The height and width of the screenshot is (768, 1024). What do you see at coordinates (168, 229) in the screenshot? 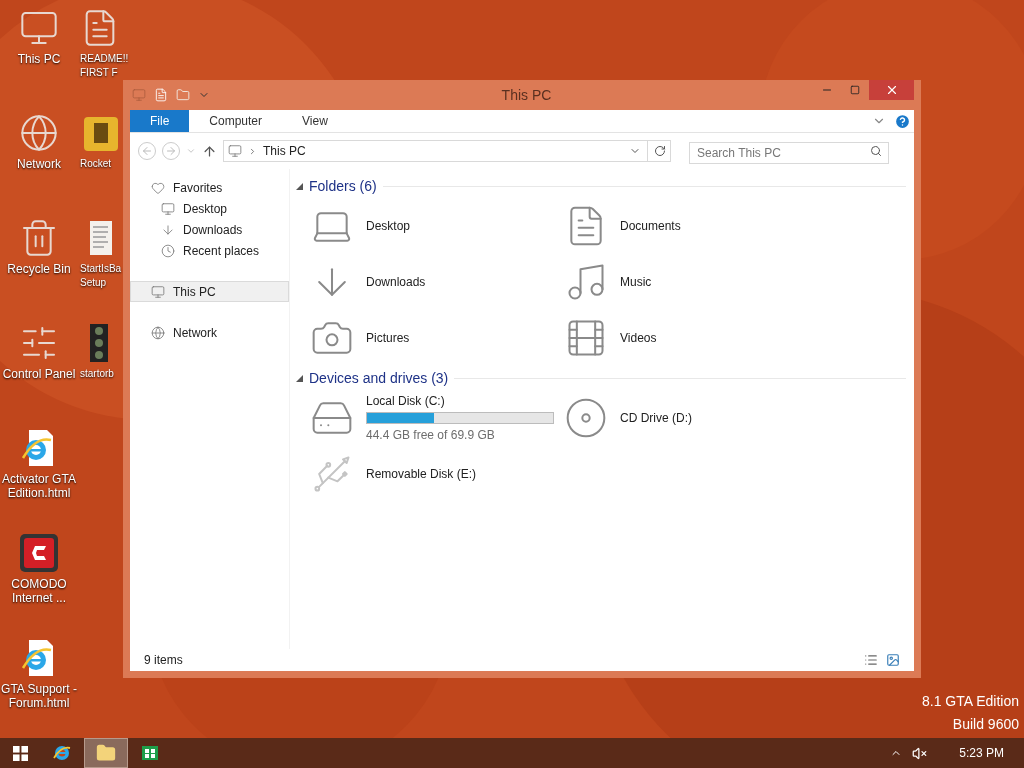
I see `download-icon` at bounding box center [168, 229].